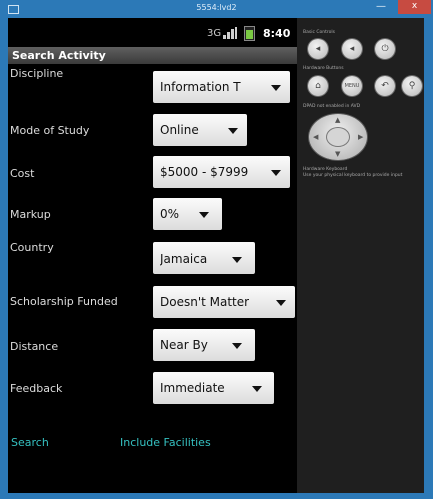  I want to click on window-title: 5554:lvd2, so click(216, 7).